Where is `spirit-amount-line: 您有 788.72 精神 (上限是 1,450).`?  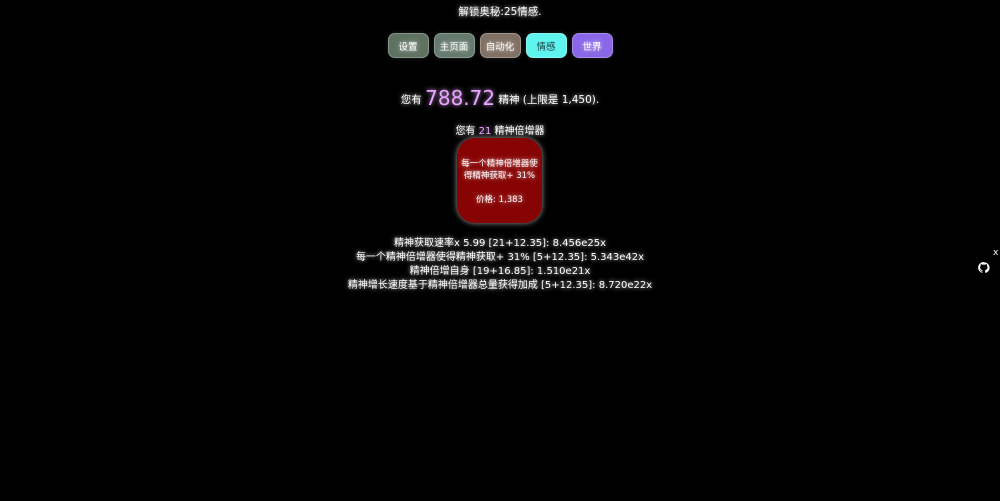 spirit-amount-line: 您有 788.72 精神 (上限是 1,450). is located at coordinates (500, 98).